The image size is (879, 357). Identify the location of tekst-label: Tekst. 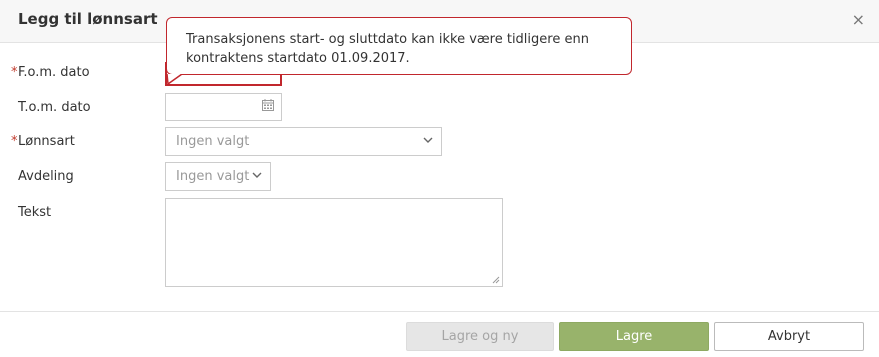
(35, 212).